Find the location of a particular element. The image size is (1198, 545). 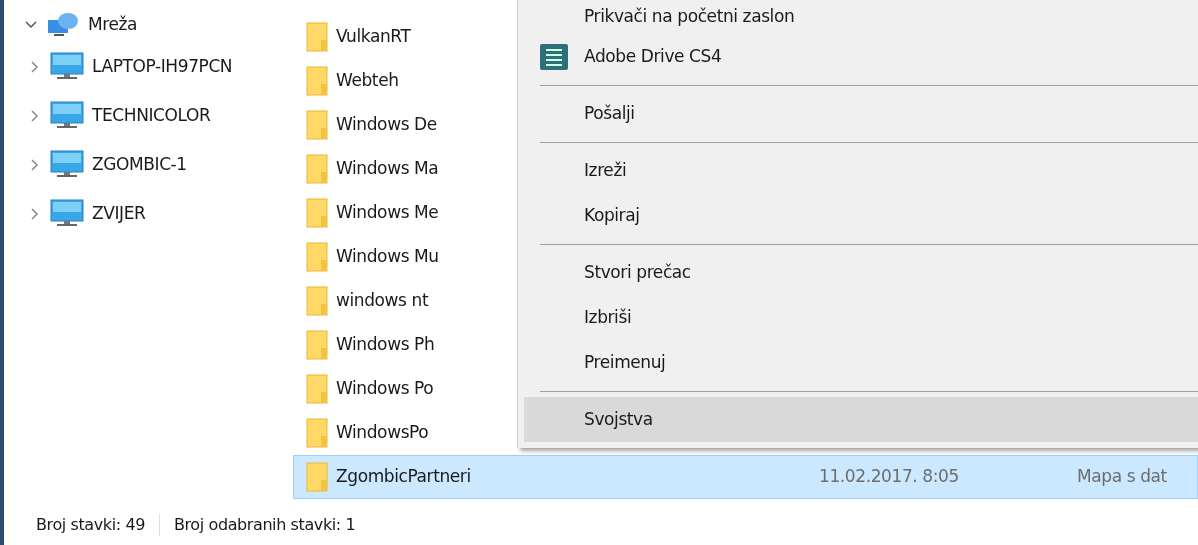

file-name: windows nt is located at coordinates (383, 301).